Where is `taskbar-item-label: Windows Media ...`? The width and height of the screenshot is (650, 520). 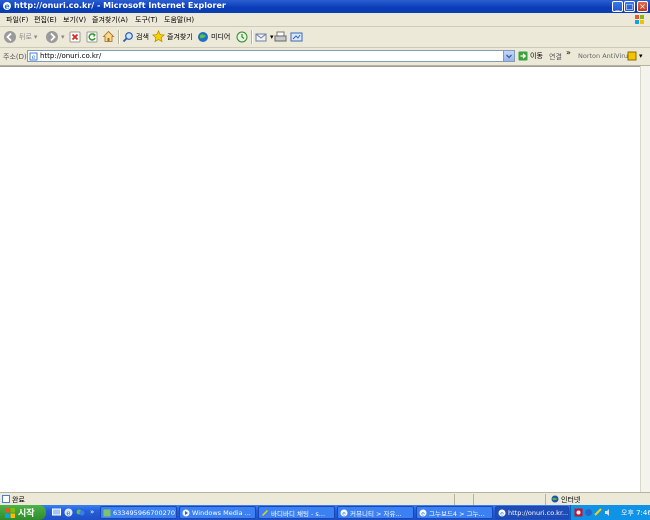 taskbar-item-label: Windows Media ... is located at coordinates (221, 512).